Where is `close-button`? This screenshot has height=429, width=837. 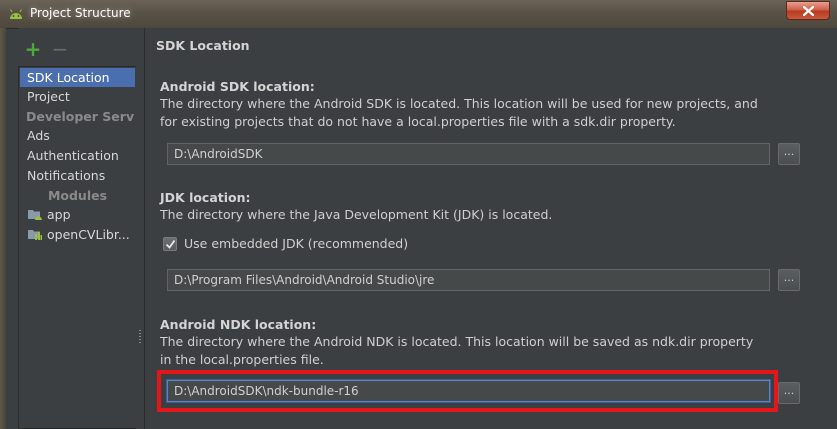
close-button is located at coordinates (808, 10).